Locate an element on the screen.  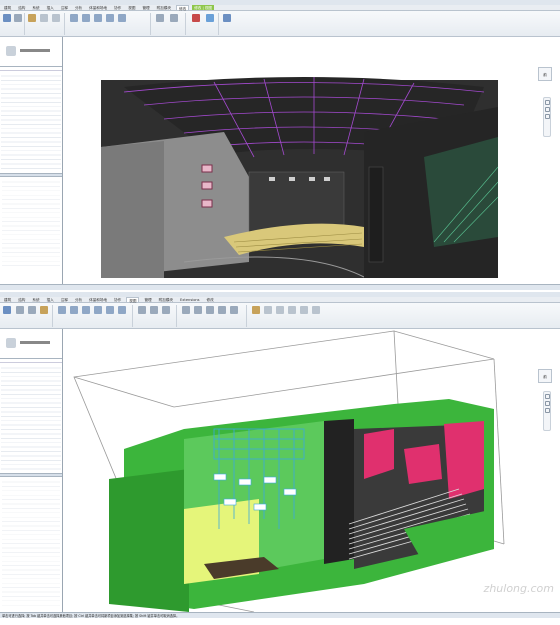
copy-icon is located at coordinates (86, 18).